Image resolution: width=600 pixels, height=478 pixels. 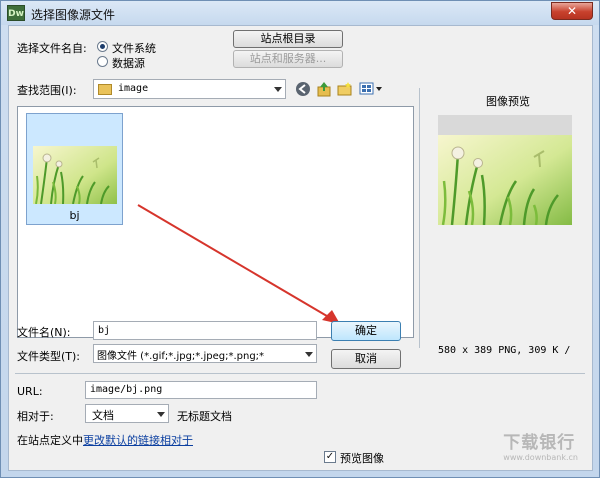 I want to click on up-folder-icon, so click(x=324, y=89).